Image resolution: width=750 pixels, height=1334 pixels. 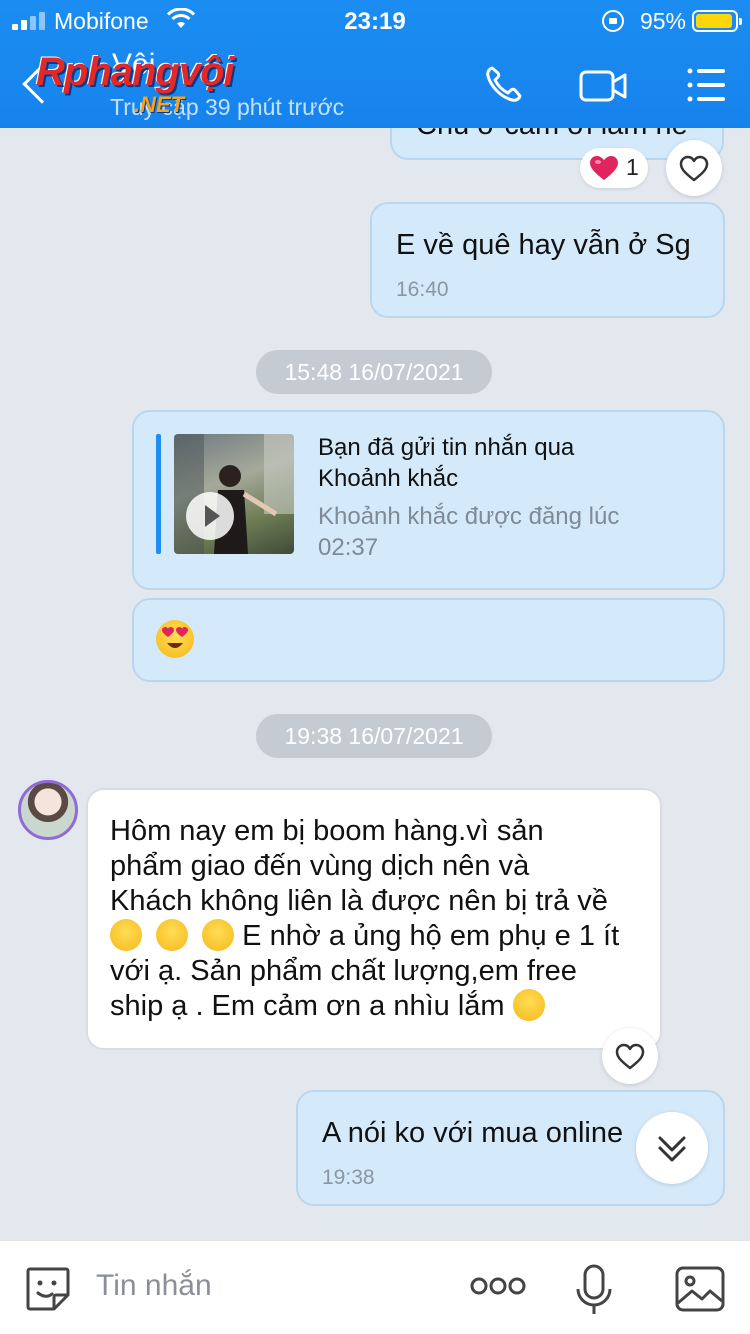 What do you see at coordinates (498, 1286) in the screenshot?
I see `more-icon` at bounding box center [498, 1286].